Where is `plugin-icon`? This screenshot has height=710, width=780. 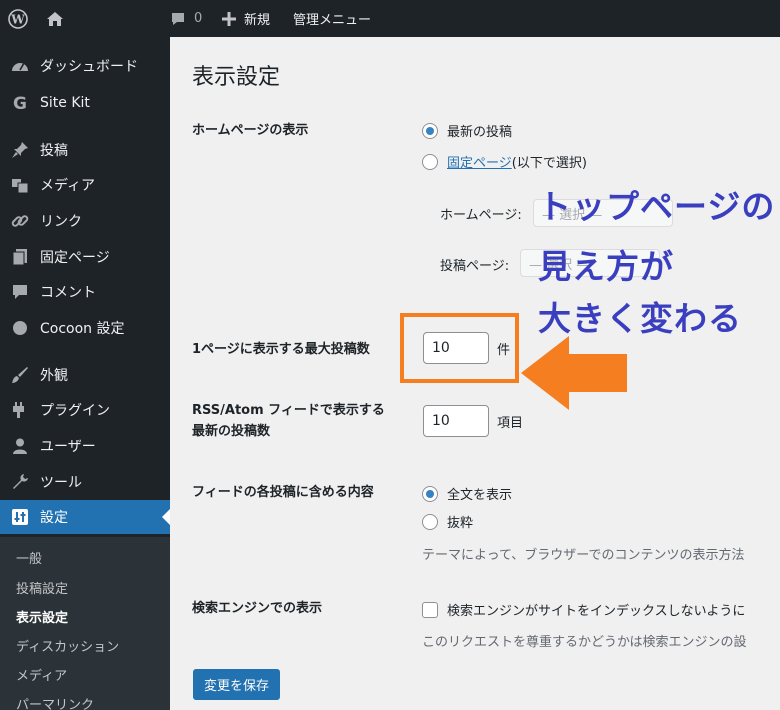 plugin-icon is located at coordinates (20, 410).